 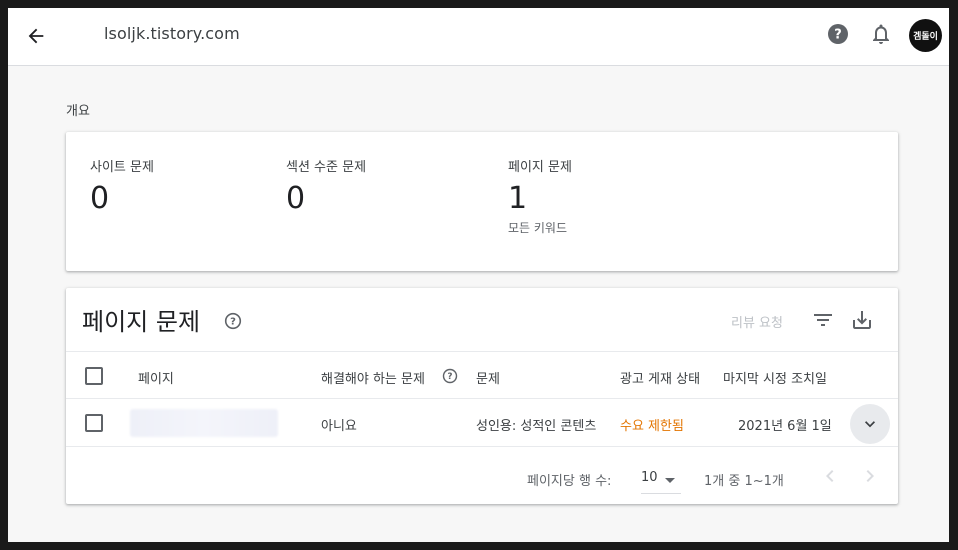 I want to click on expand-row-button, so click(x=870, y=424).